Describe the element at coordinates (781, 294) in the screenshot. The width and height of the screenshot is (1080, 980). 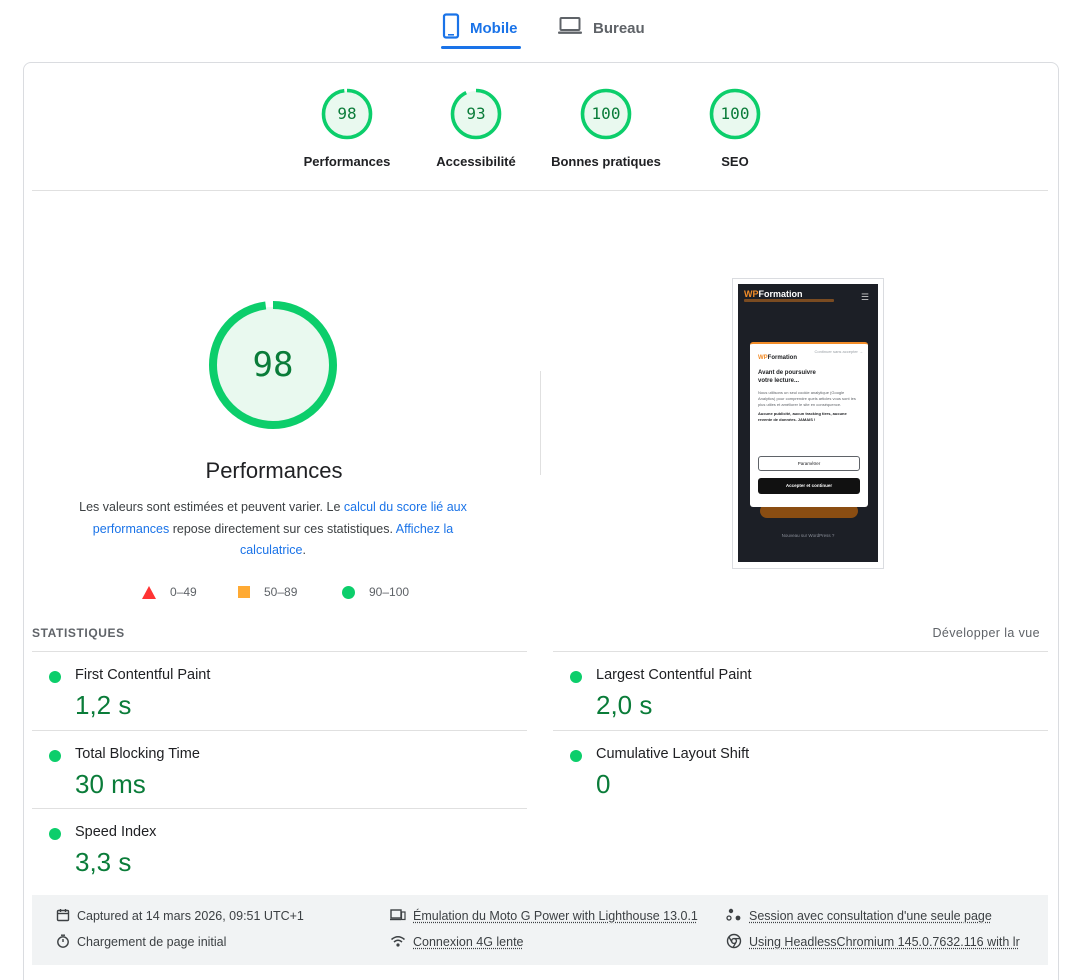
I see `logo-text: Formation` at that location.